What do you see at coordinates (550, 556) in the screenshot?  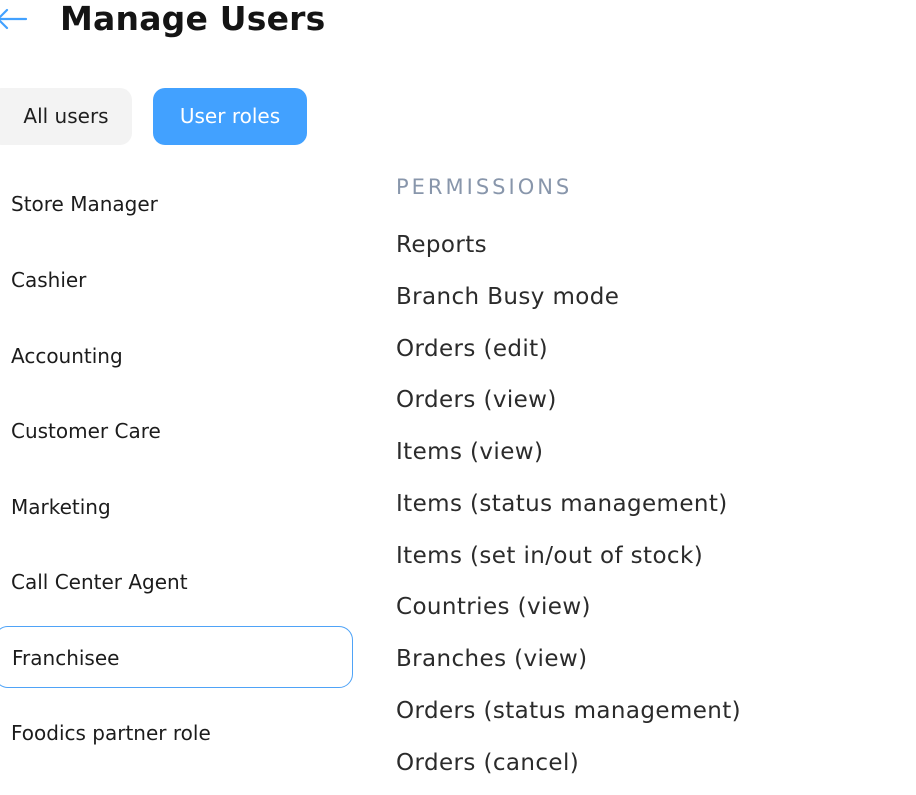 I see `permission-item: Items (set in/out of stock)` at bounding box center [550, 556].